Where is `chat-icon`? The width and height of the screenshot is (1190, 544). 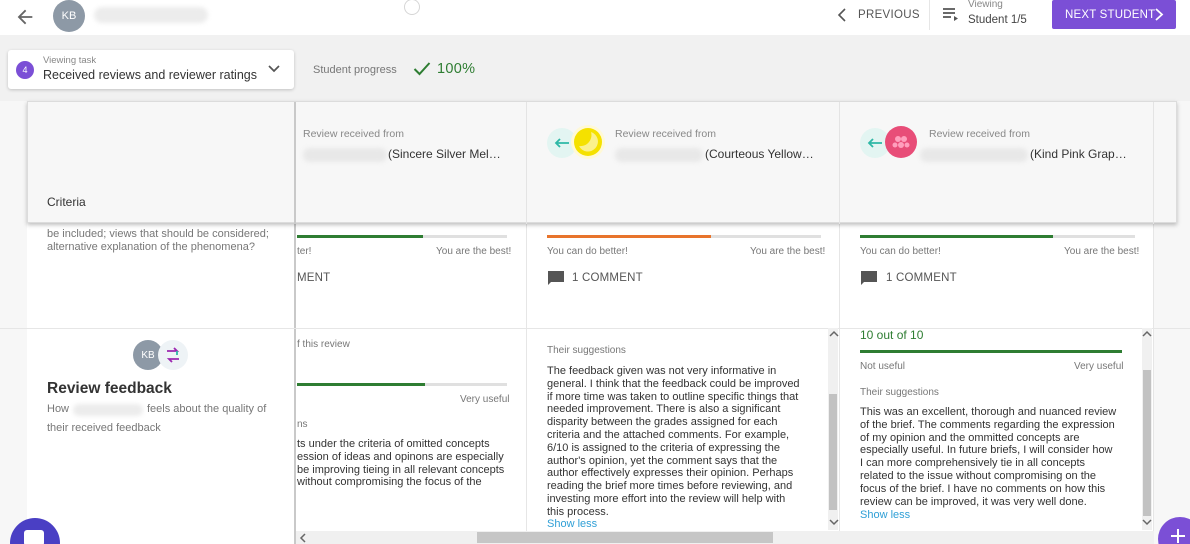 chat-icon is located at coordinates (34, 537).